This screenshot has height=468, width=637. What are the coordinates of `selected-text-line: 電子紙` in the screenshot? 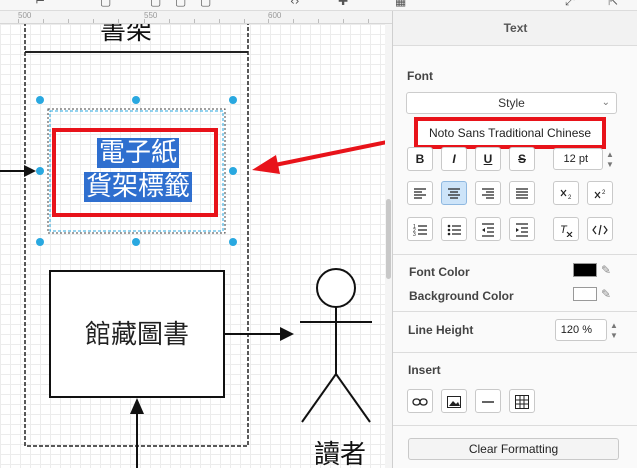 It's located at (137, 153).